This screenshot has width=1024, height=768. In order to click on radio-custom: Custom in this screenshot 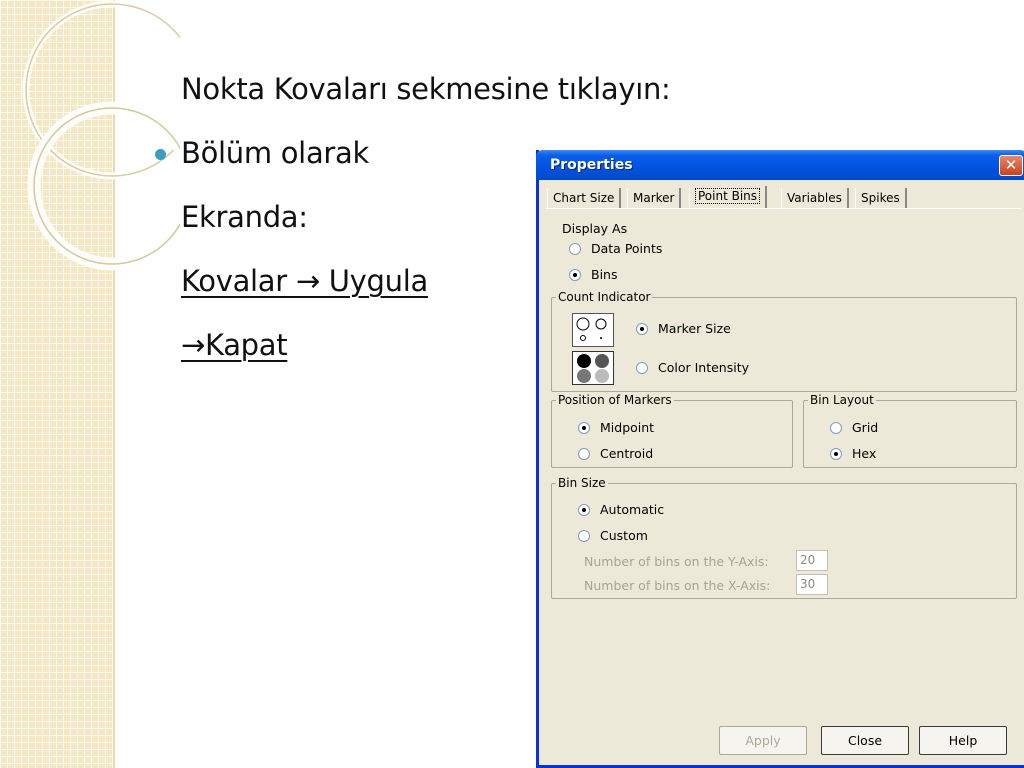, I will do `click(613, 536)`.